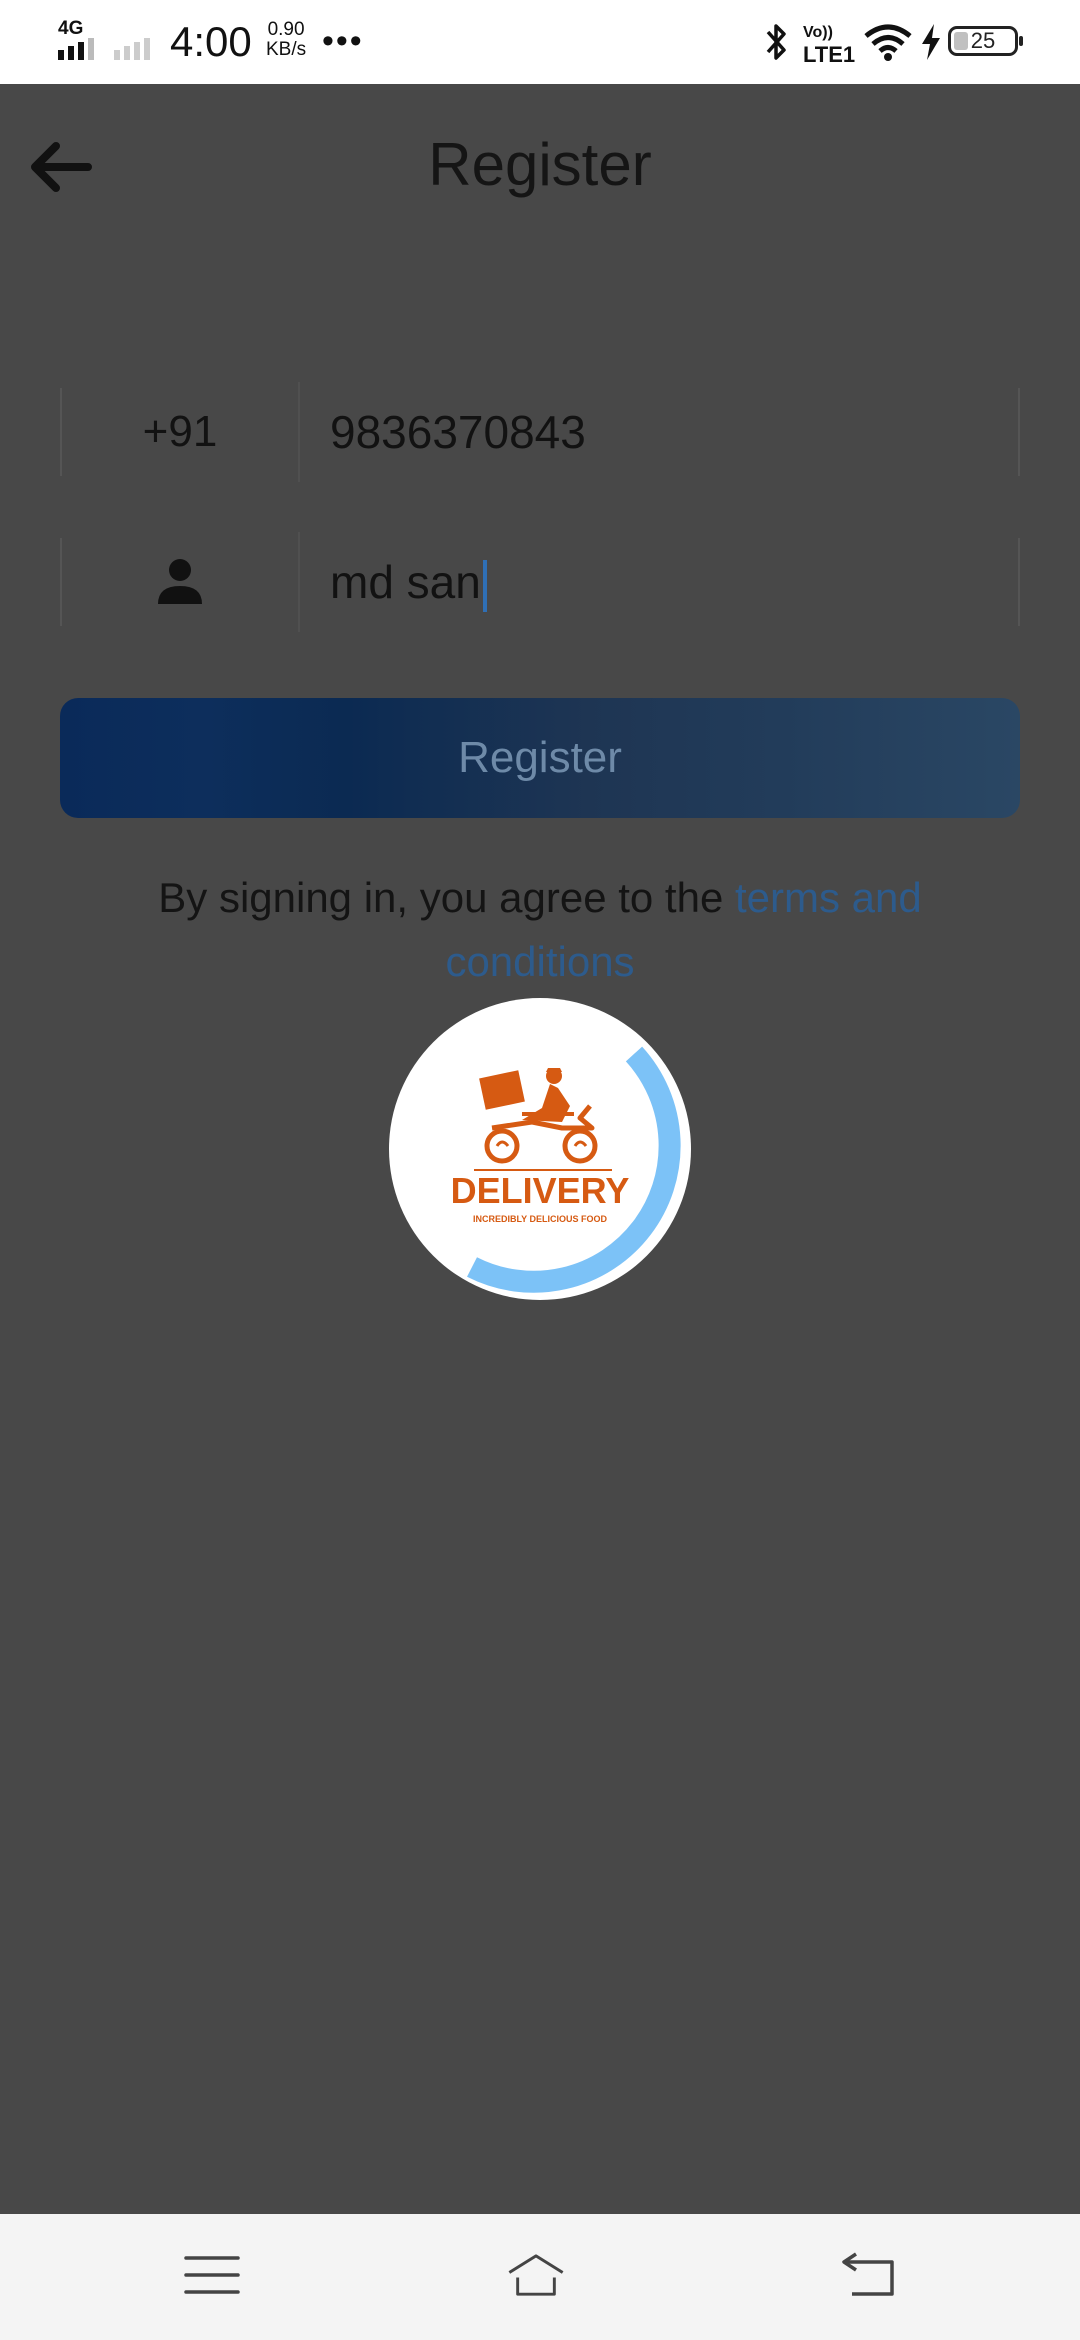  What do you see at coordinates (776, 42) in the screenshot?
I see `bluetooth-icon` at bounding box center [776, 42].